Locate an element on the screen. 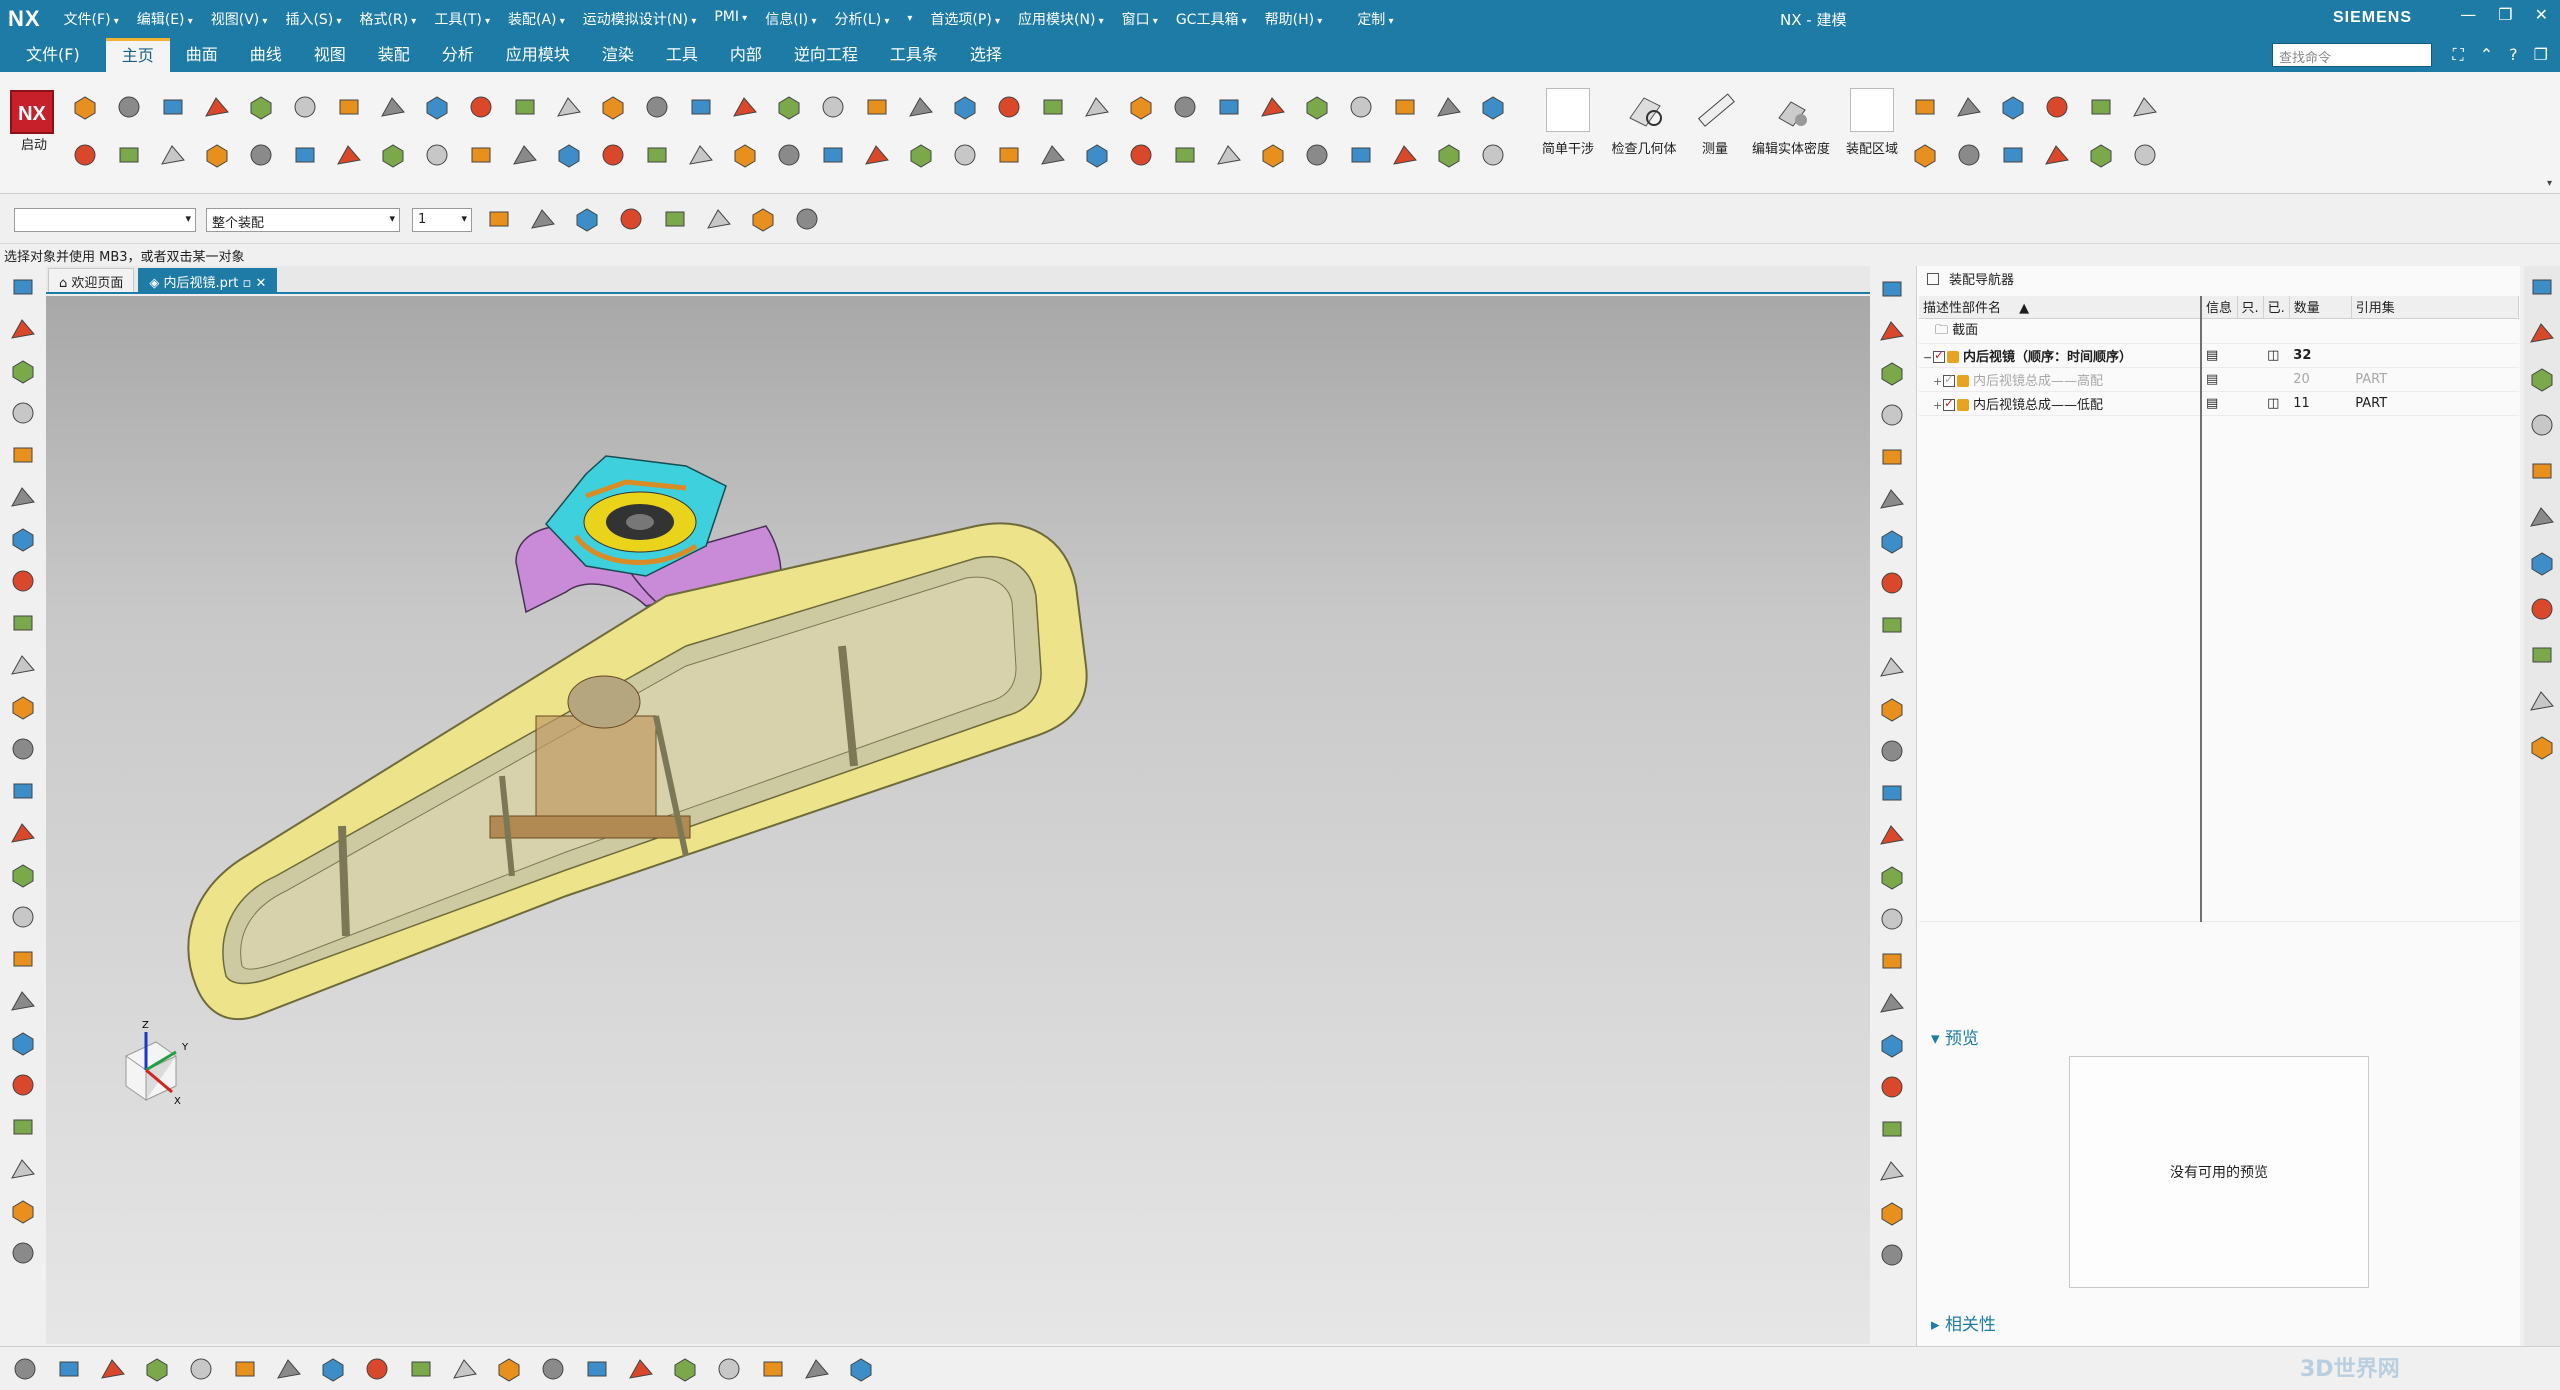  menu-insert: 插入(S) is located at coordinates (313, 19).